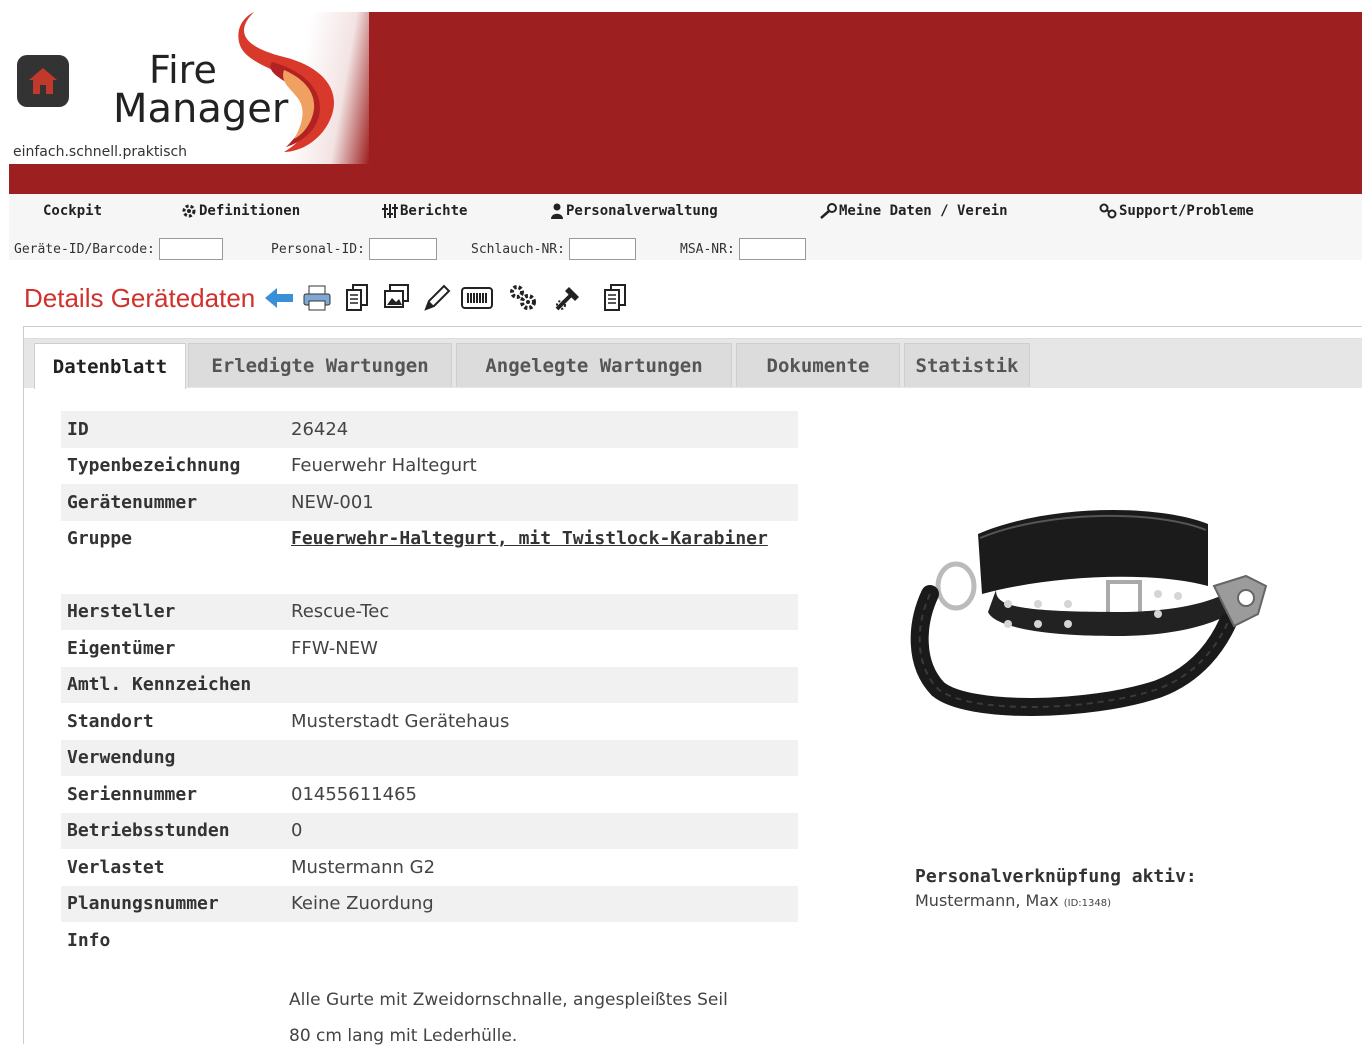 This screenshot has width=1362, height=1054. I want to click on print-icon, so click(317, 298).